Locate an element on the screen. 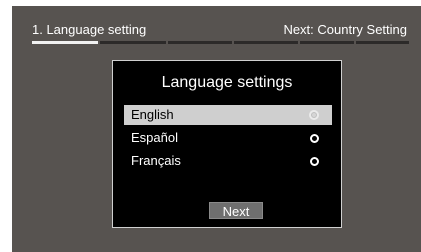  next-button: Next is located at coordinates (236, 210).